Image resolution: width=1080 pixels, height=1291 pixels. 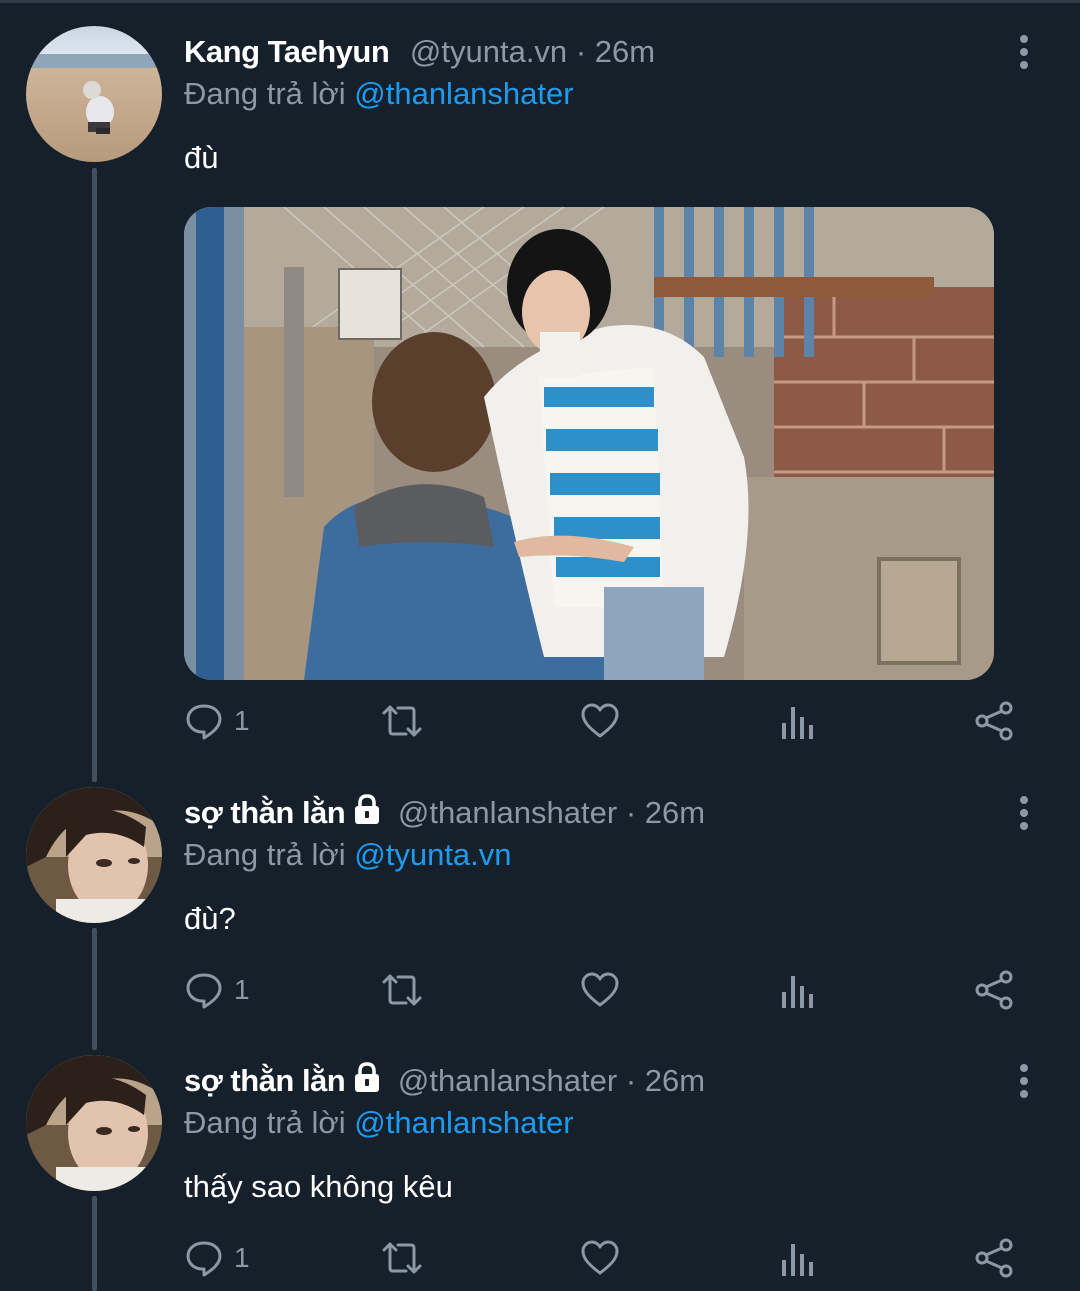 What do you see at coordinates (432, 854) in the screenshot?
I see `reply-mention: @tyunta.vn` at bounding box center [432, 854].